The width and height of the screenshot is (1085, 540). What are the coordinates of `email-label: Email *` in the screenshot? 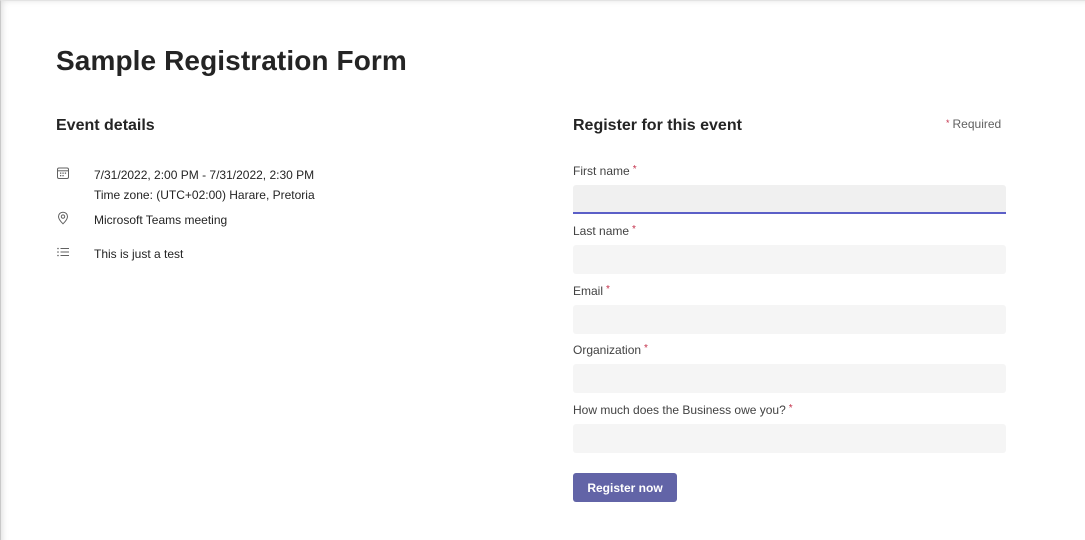 It's located at (591, 291).